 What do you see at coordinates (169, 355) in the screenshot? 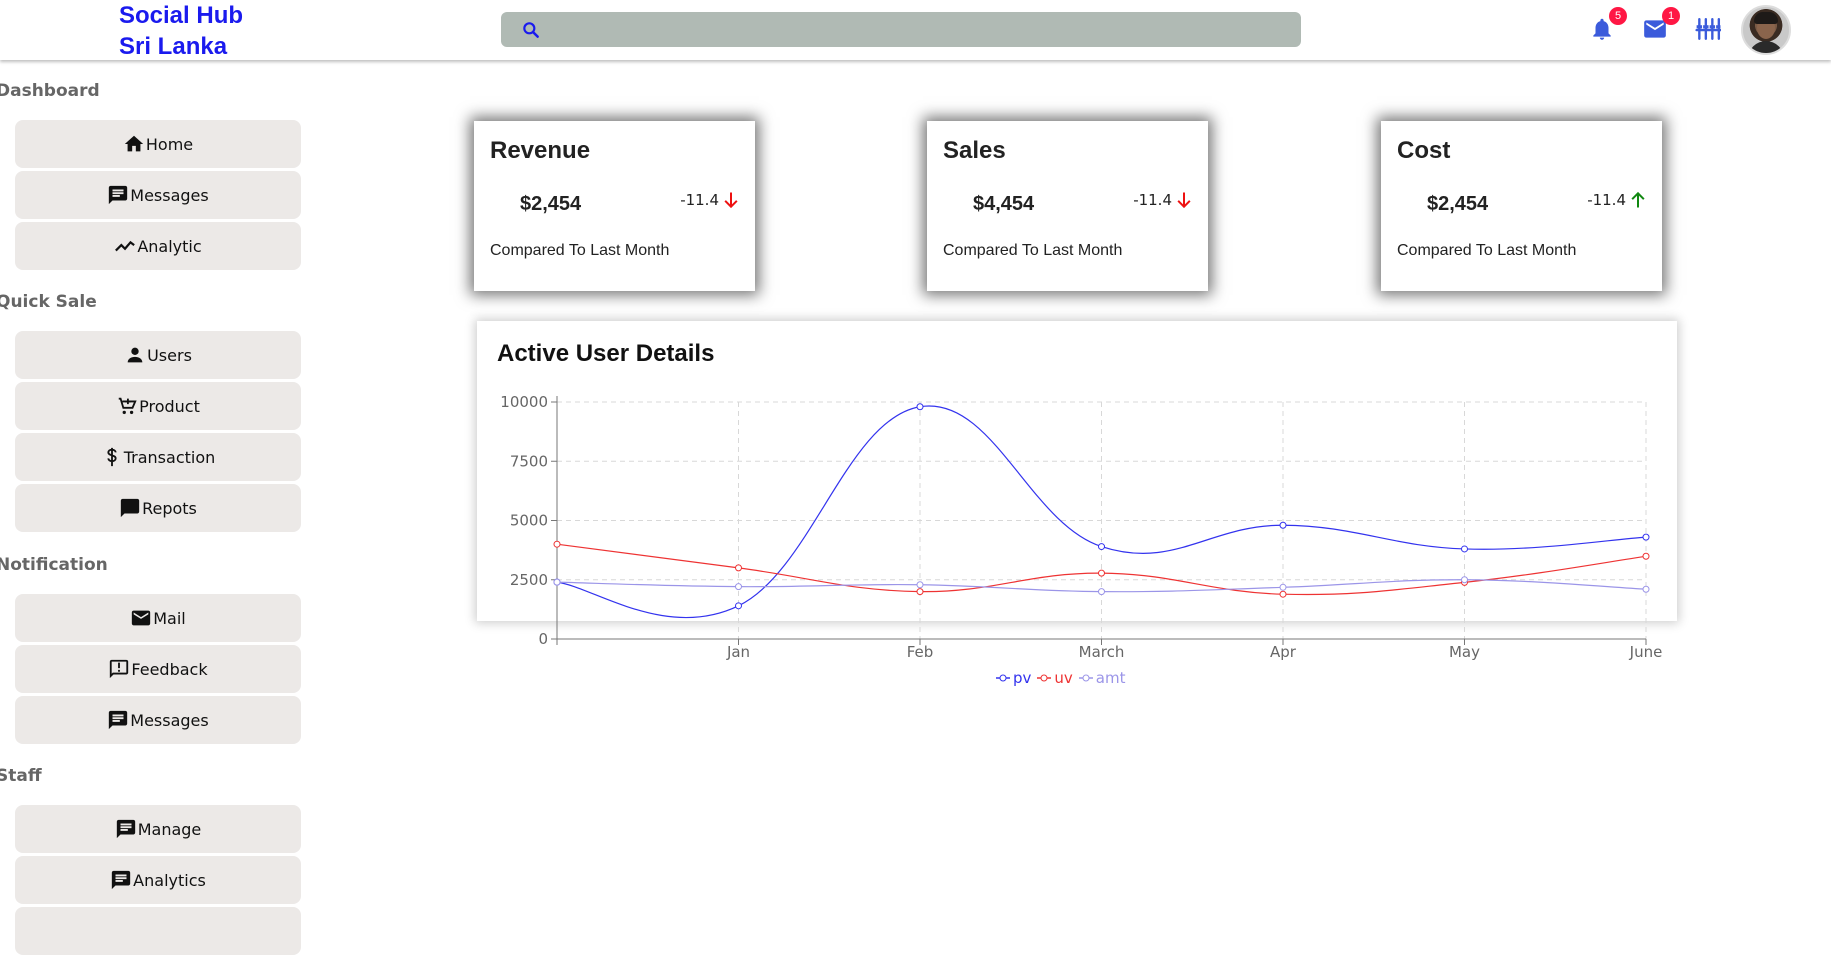
I see `sidebar-item-label: Users` at bounding box center [169, 355].